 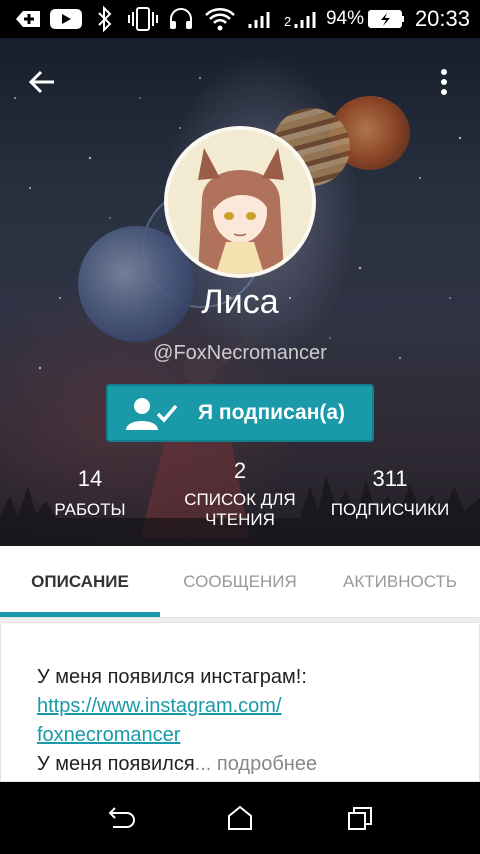 I want to click on following-label: Я подписан(а), so click(x=272, y=412).